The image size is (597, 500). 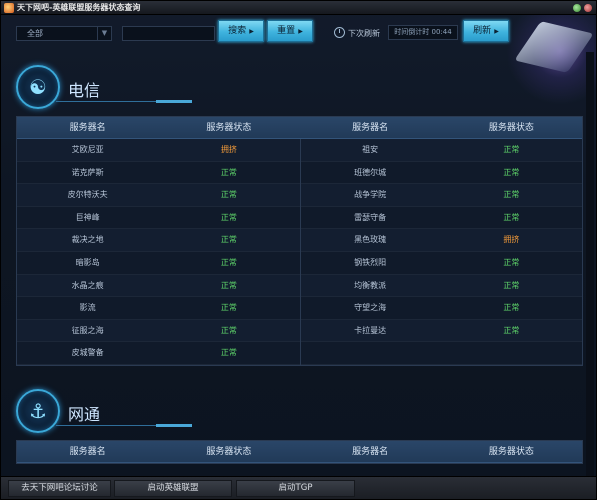 What do you see at coordinates (64, 33) in the screenshot?
I see `region-select: 全部 ▼` at bounding box center [64, 33].